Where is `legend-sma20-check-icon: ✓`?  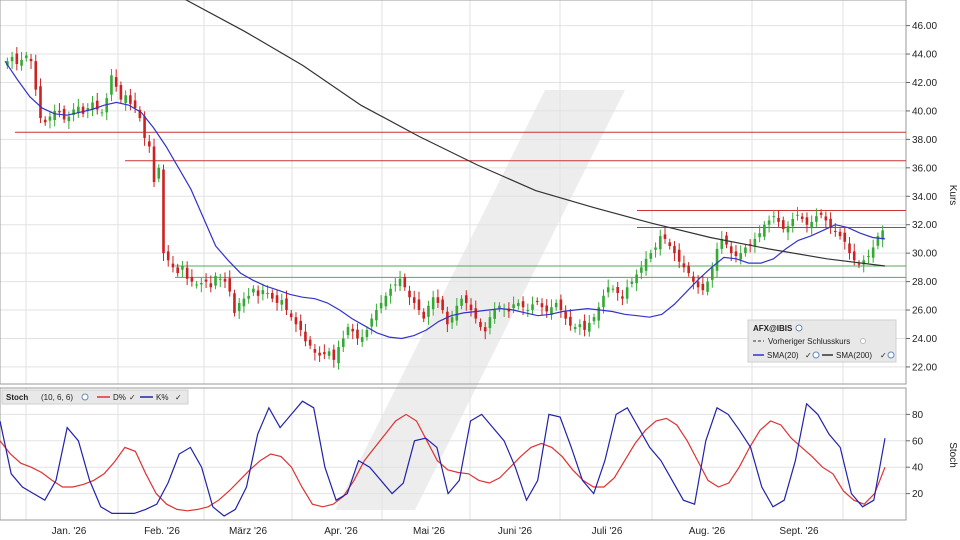 legend-sma20-check-icon: ✓ is located at coordinates (808, 355).